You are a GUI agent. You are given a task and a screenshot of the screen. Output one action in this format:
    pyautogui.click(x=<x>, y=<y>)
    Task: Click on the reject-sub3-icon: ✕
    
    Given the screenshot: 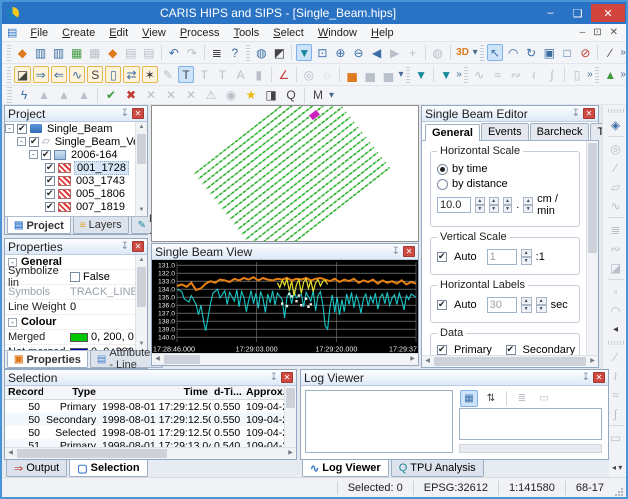 What is the action you would take?
    pyautogui.click(x=191, y=95)
    